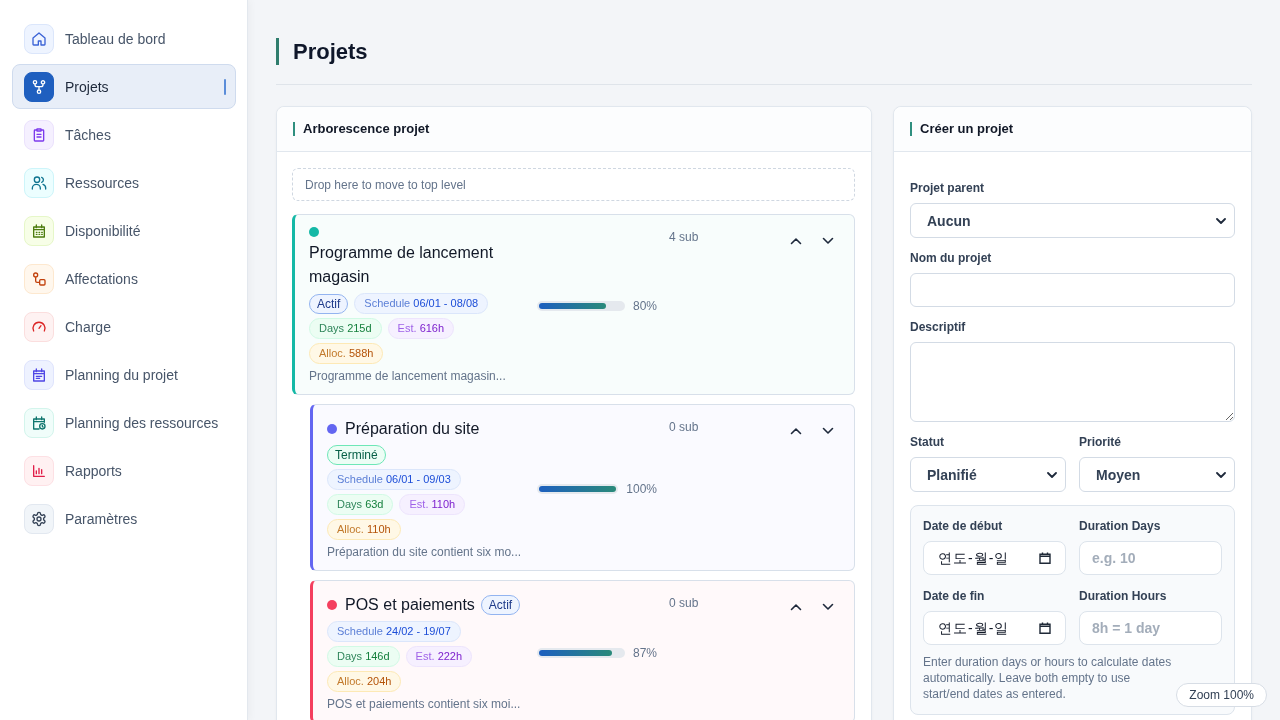 This screenshot has height=720, width=1280. I want to click on project-title: Programme de lancement magasin, so click(402, 265).